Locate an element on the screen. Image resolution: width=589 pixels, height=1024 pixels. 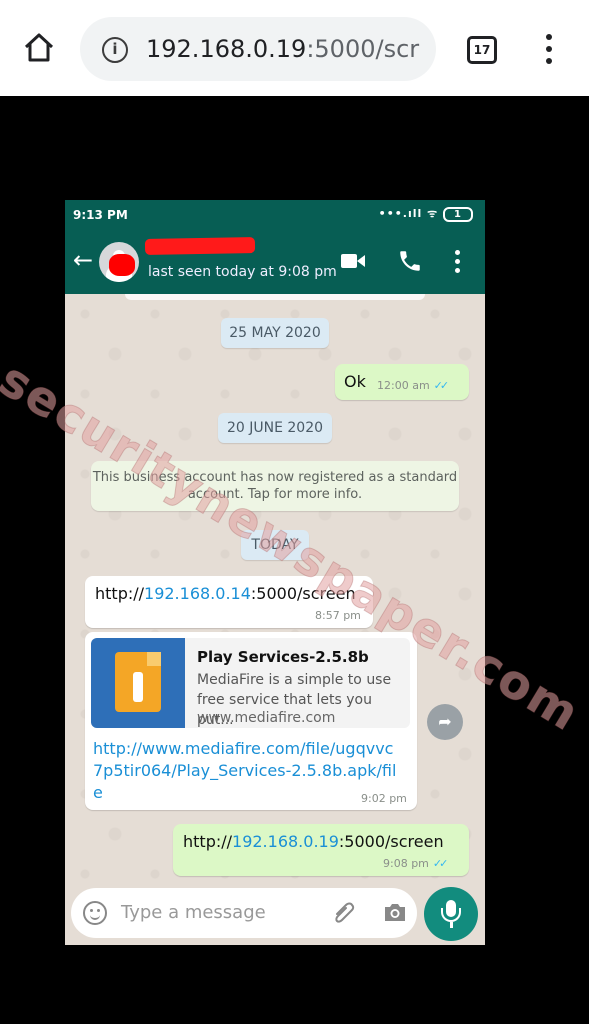
signal-icon: •••.ıll is located at coordinates (400, 213).